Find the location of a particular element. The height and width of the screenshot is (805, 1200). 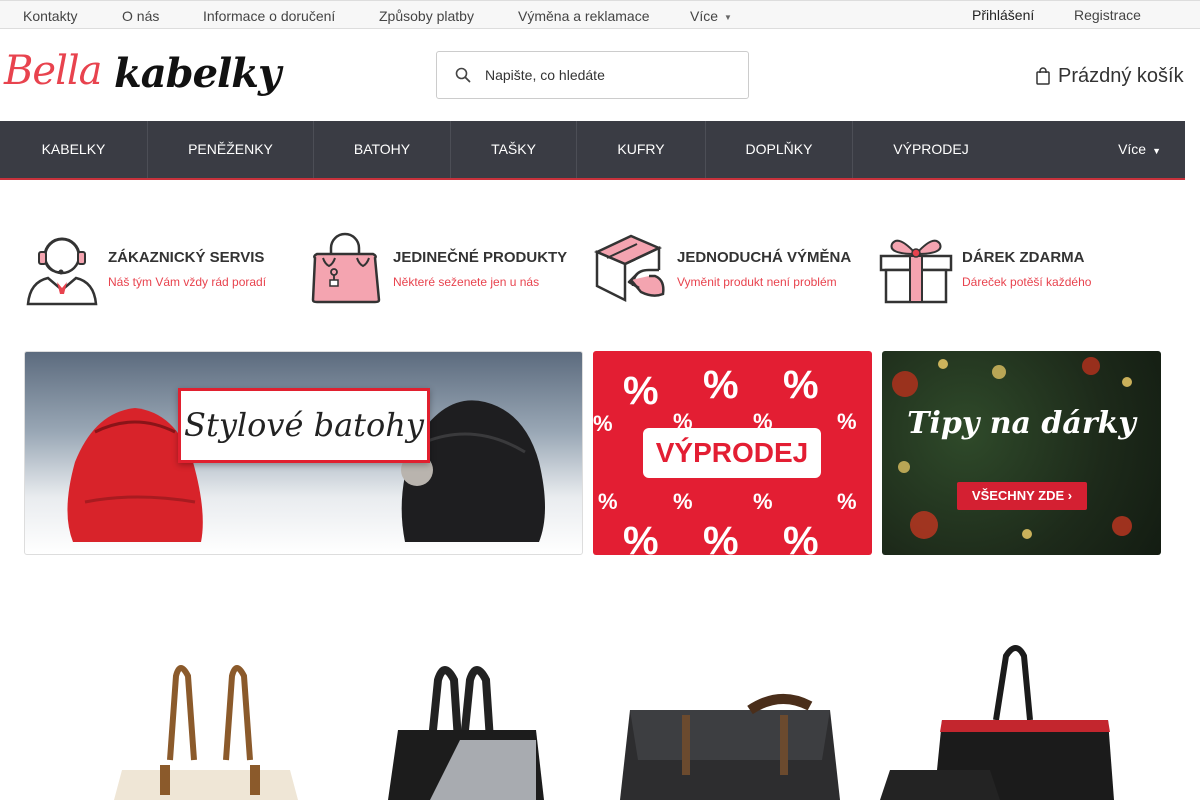

cart-icon is located at coordinates (1043, 76).